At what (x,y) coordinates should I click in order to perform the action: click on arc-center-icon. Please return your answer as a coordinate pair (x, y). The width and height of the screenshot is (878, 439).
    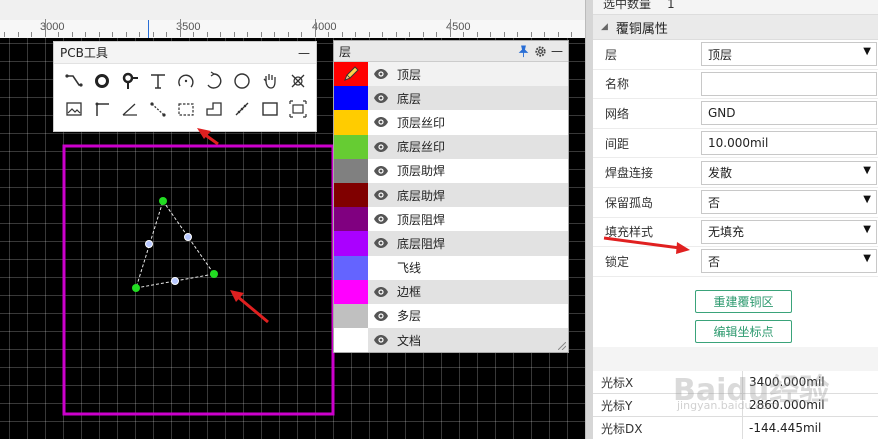
    Looking at the image, I should click on (214, 81).